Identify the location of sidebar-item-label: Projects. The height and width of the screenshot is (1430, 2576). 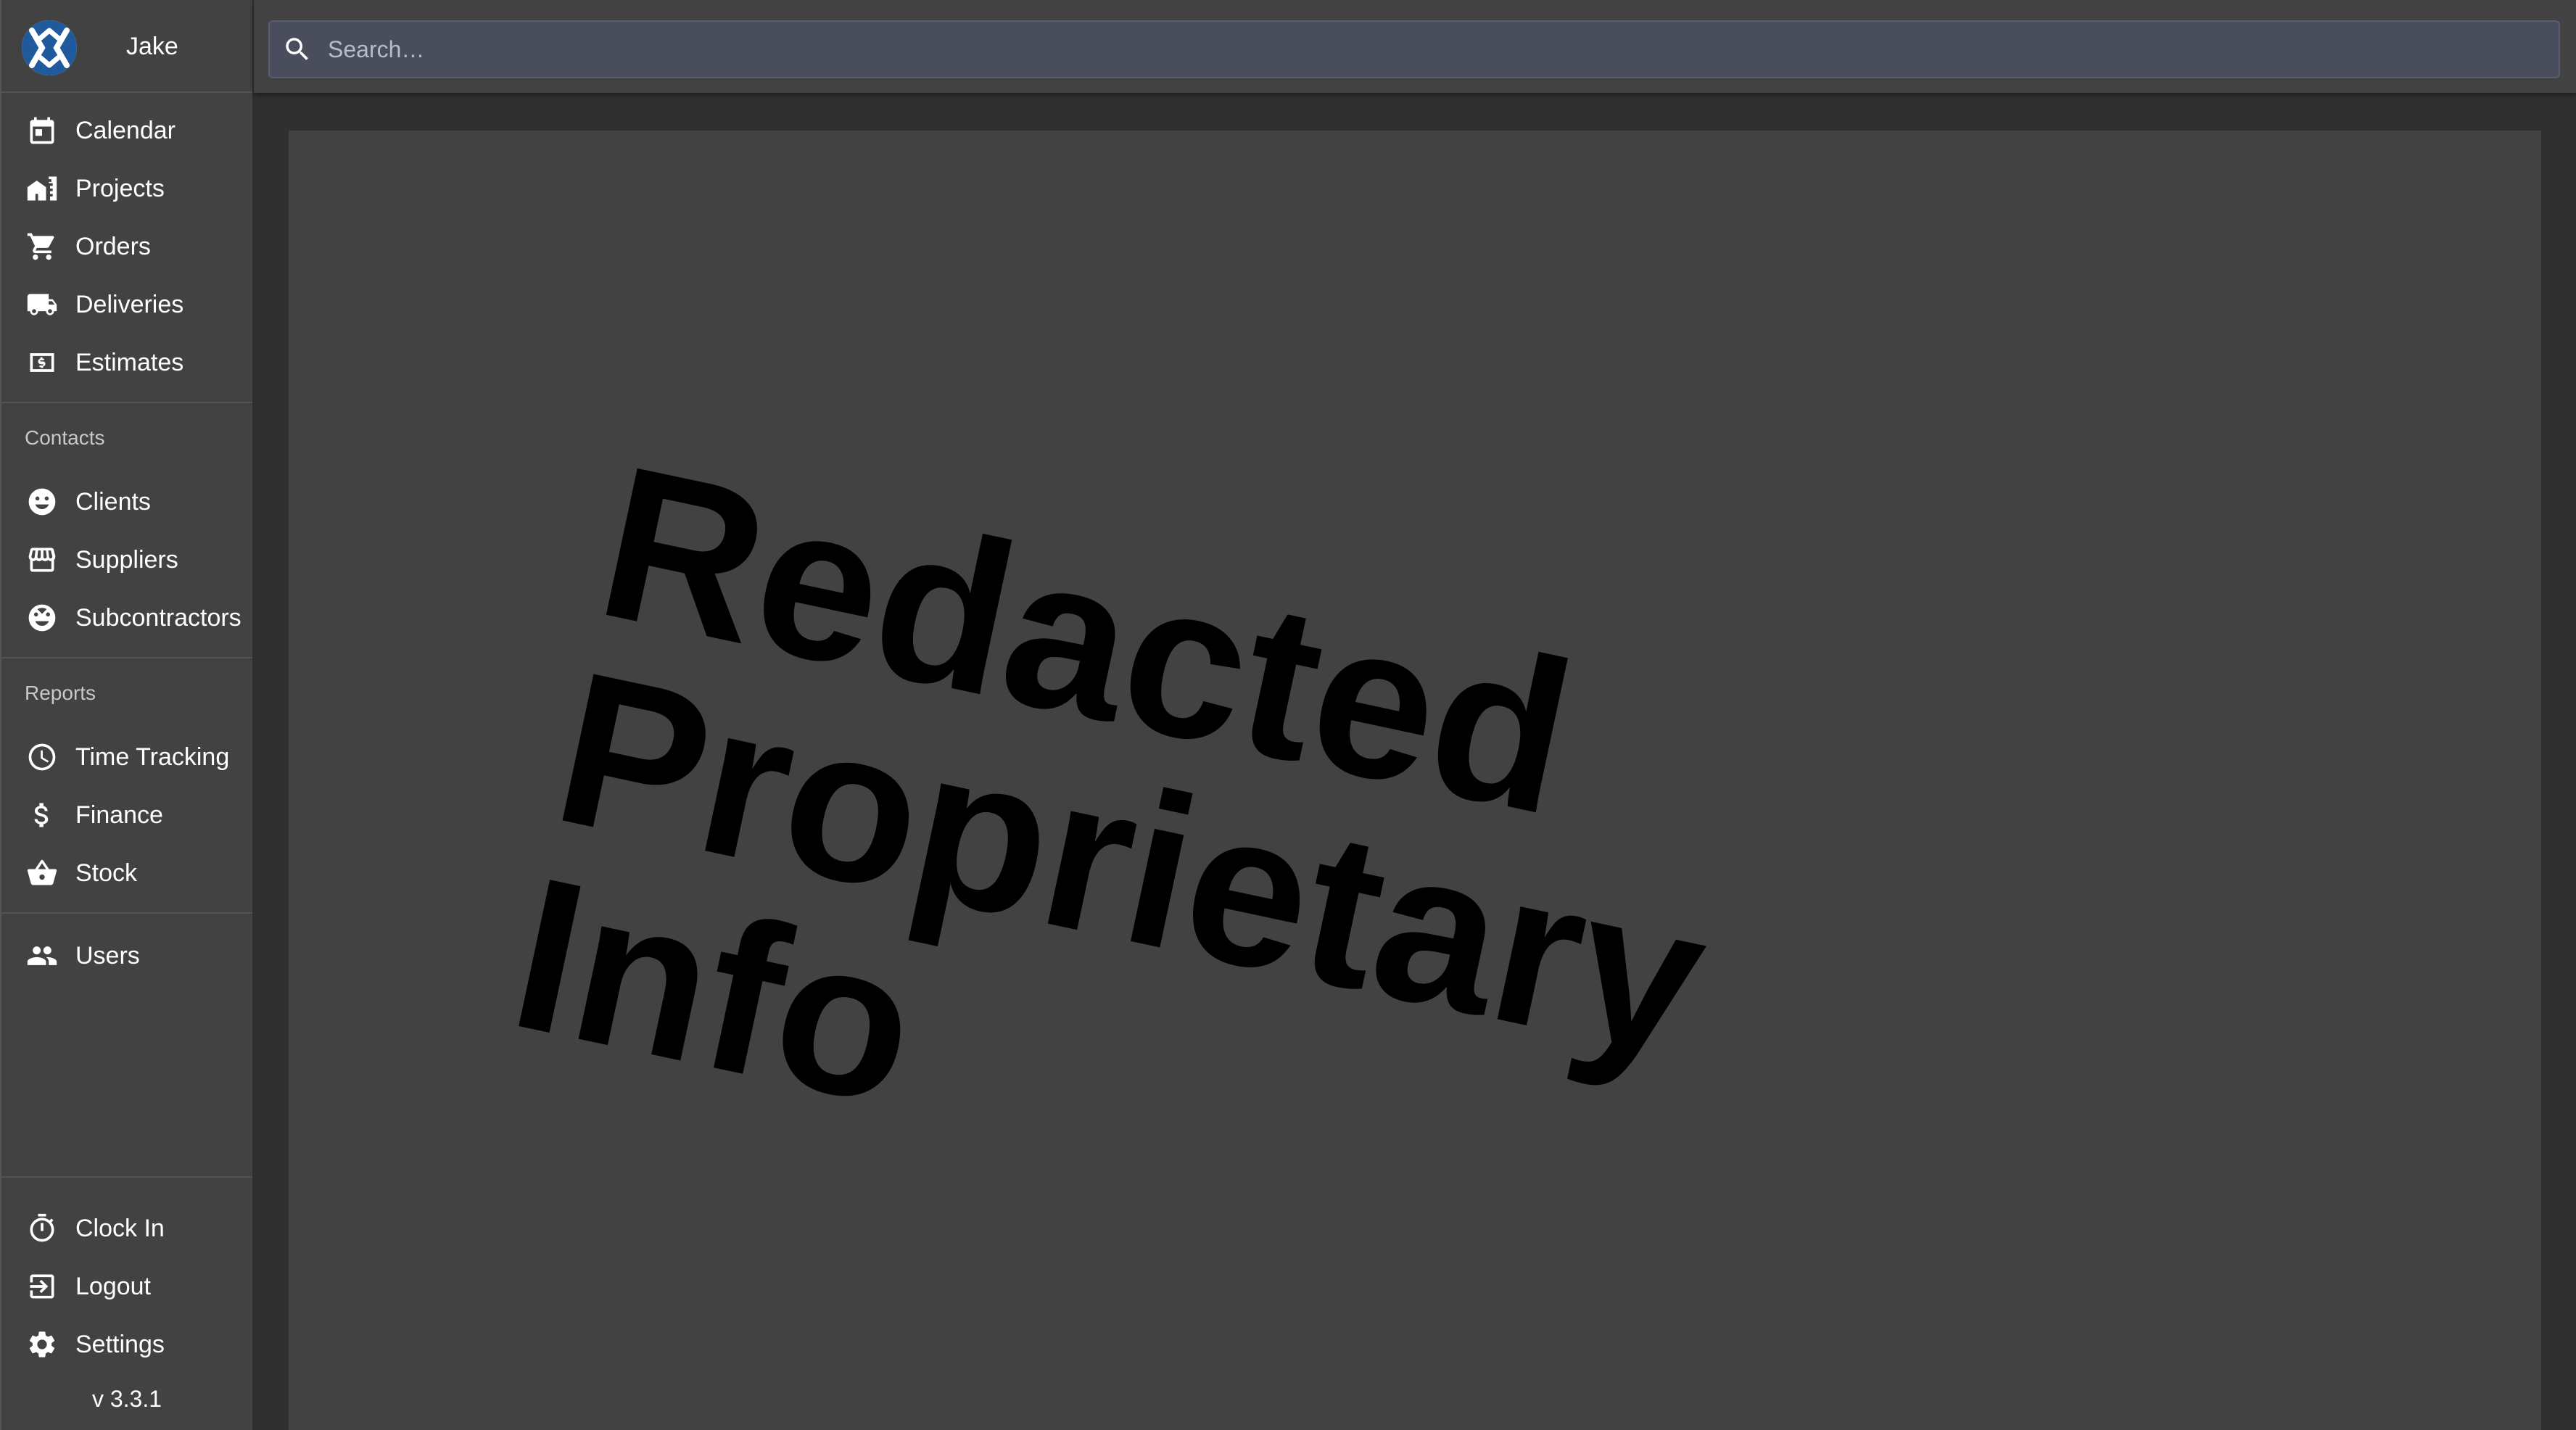
(120, 188).